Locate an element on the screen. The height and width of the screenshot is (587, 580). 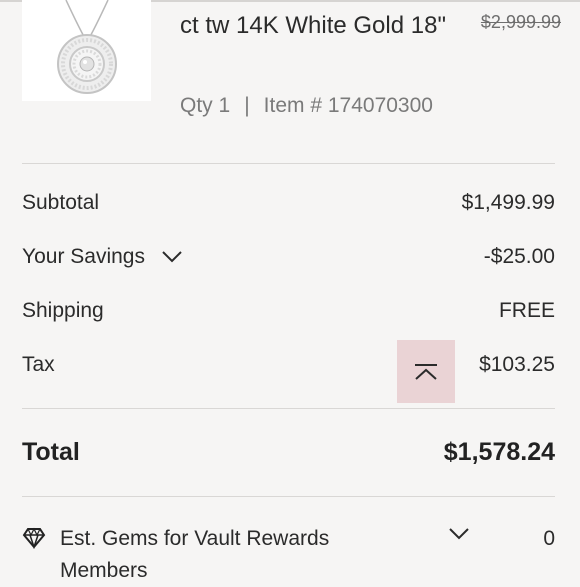
summary-divider-top is located at coordinates (288, 163).